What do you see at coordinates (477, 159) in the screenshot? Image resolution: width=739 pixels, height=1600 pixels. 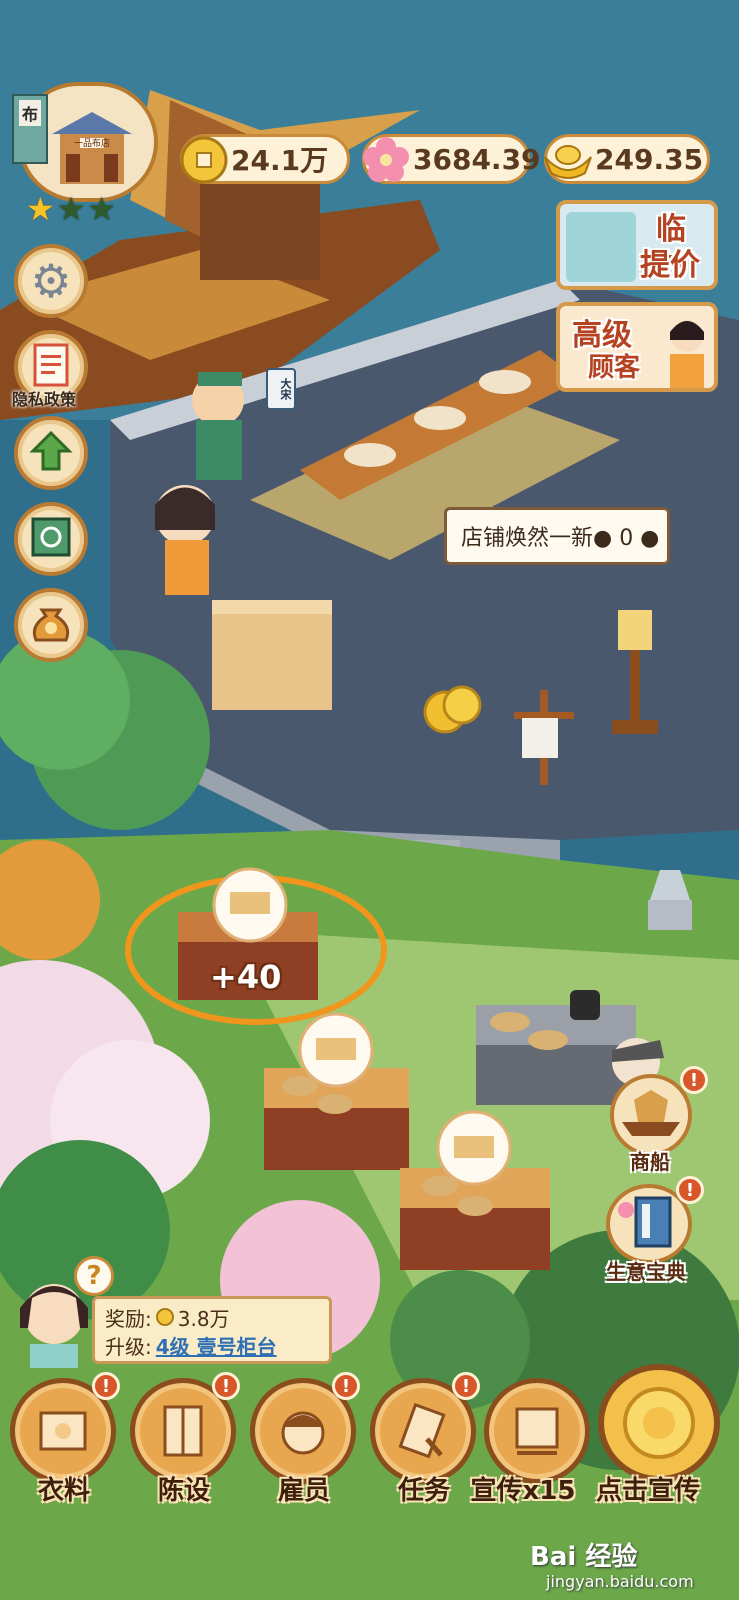 I see `flower-value: 3684.39` at bounding box center [477, 159].